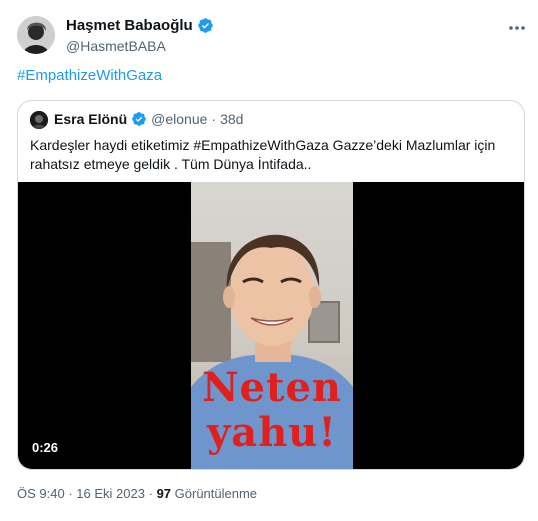 Image resolution: width=538 pixels, height=521 pixels. I want to click on author-name: Haşmet Babaoğlu, so click(140, 25).